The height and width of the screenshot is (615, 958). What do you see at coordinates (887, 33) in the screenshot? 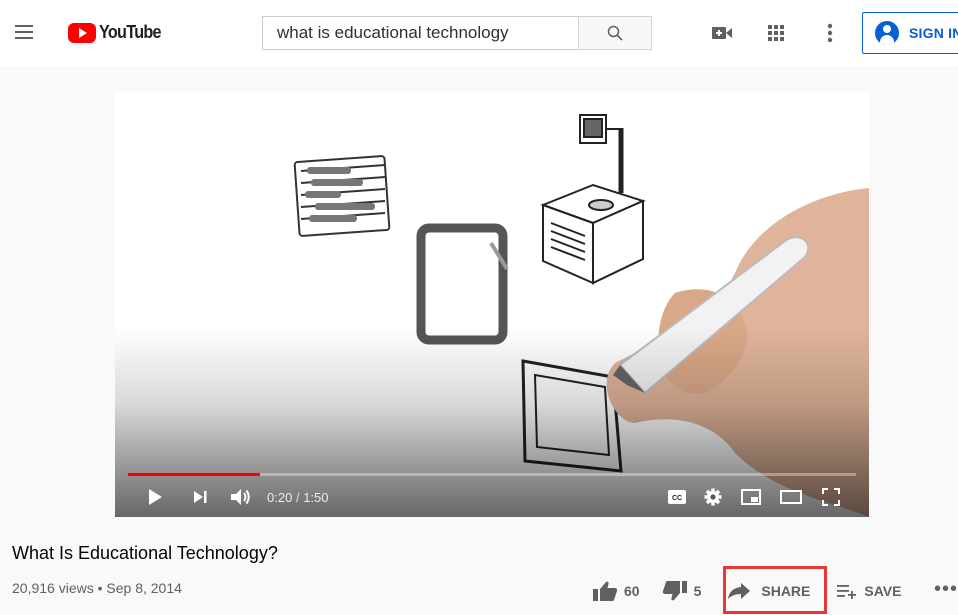
I see `account-icon` at bounding box center [887, 33].